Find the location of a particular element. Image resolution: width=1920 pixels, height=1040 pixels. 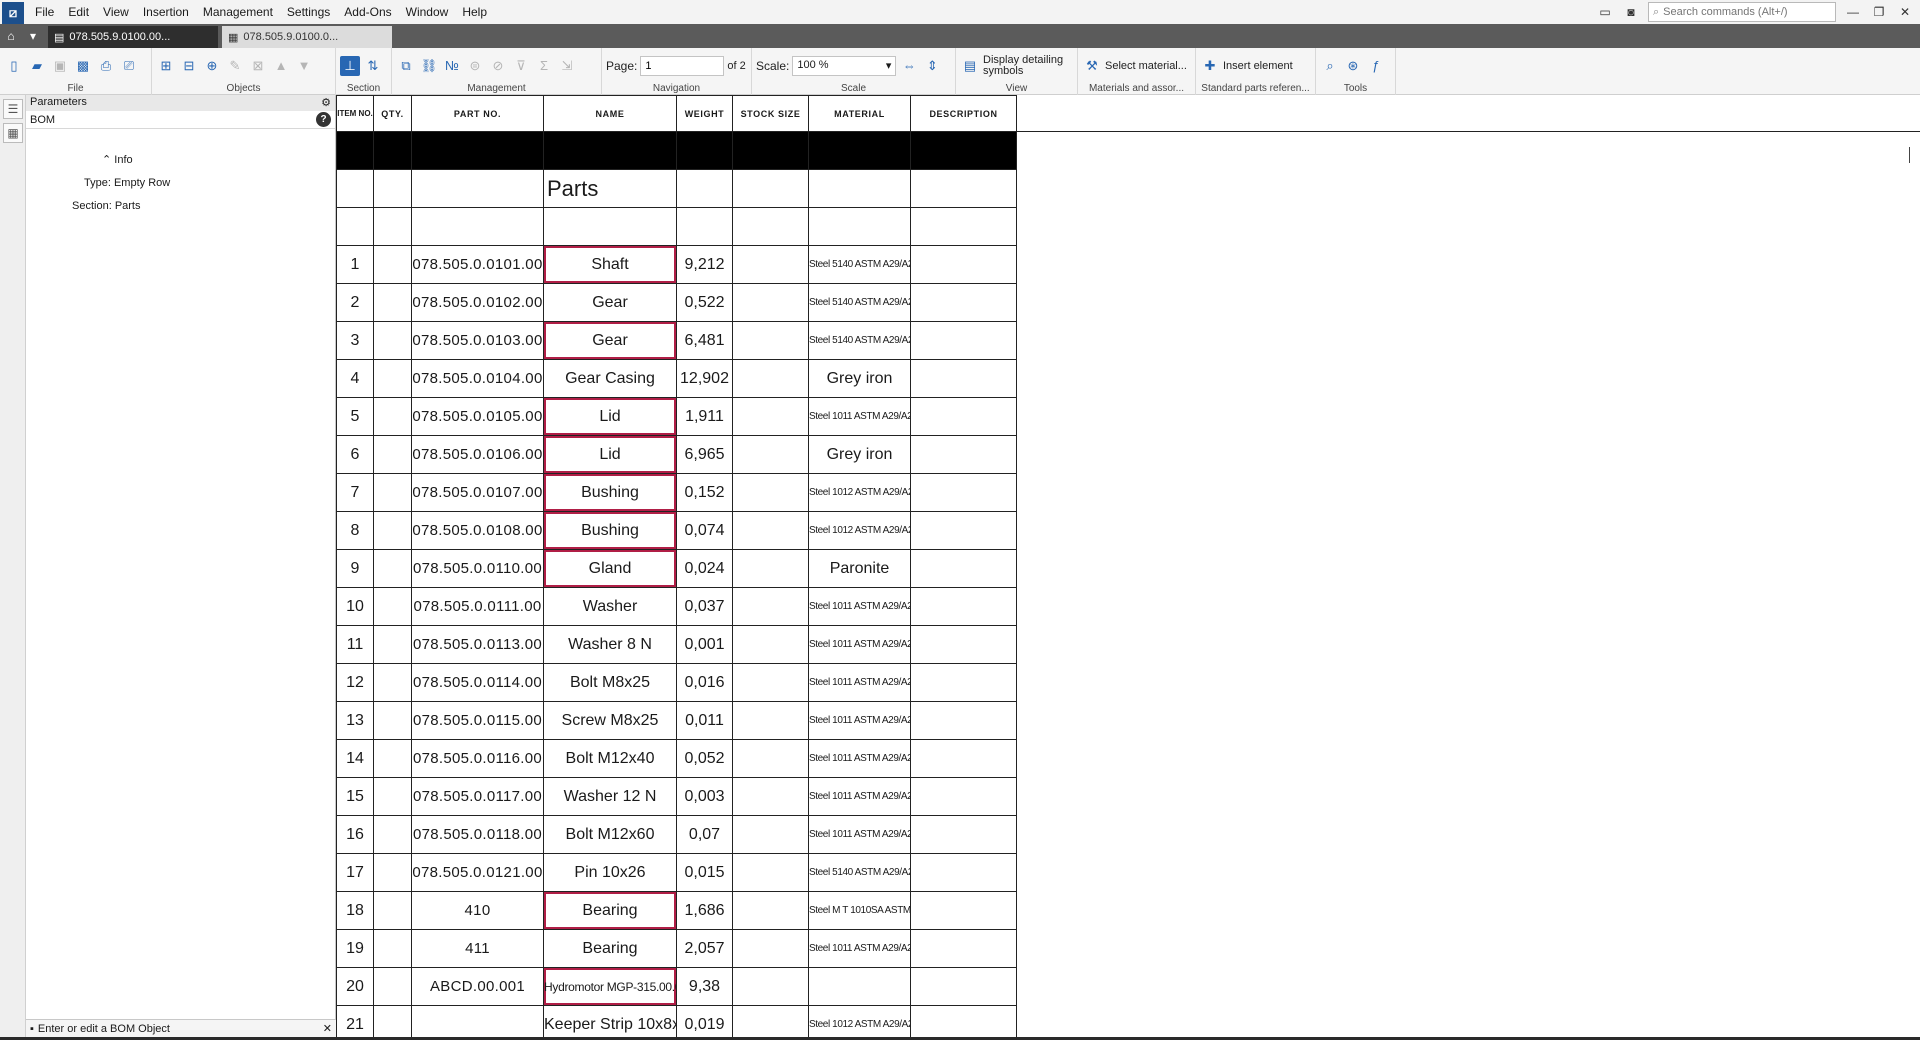

cell-item-no: 20 is located at coordinates (355, 986).